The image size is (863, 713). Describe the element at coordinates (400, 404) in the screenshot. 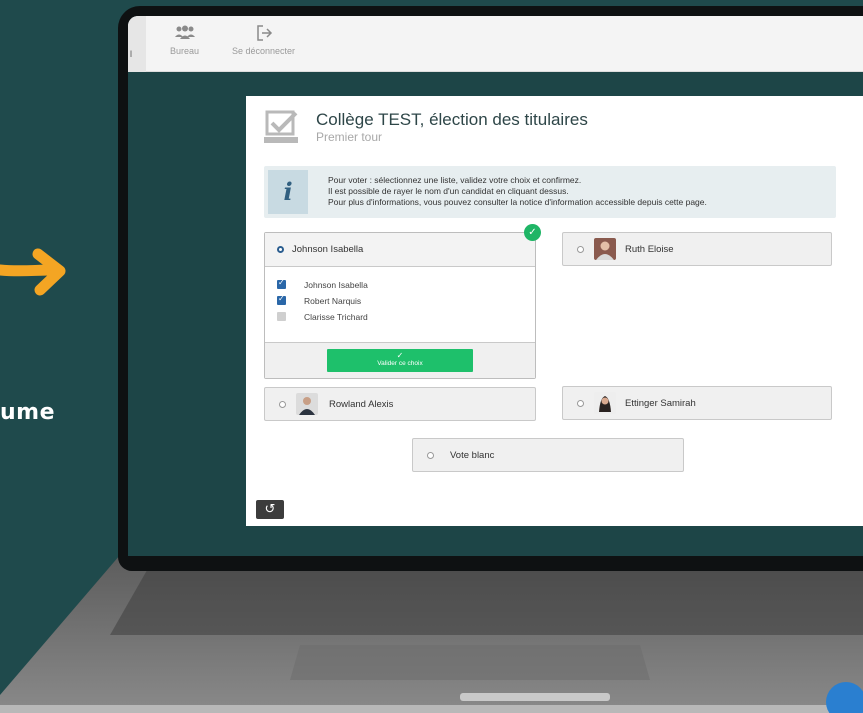

I see `list-card: Rowland Alexis` at that location.